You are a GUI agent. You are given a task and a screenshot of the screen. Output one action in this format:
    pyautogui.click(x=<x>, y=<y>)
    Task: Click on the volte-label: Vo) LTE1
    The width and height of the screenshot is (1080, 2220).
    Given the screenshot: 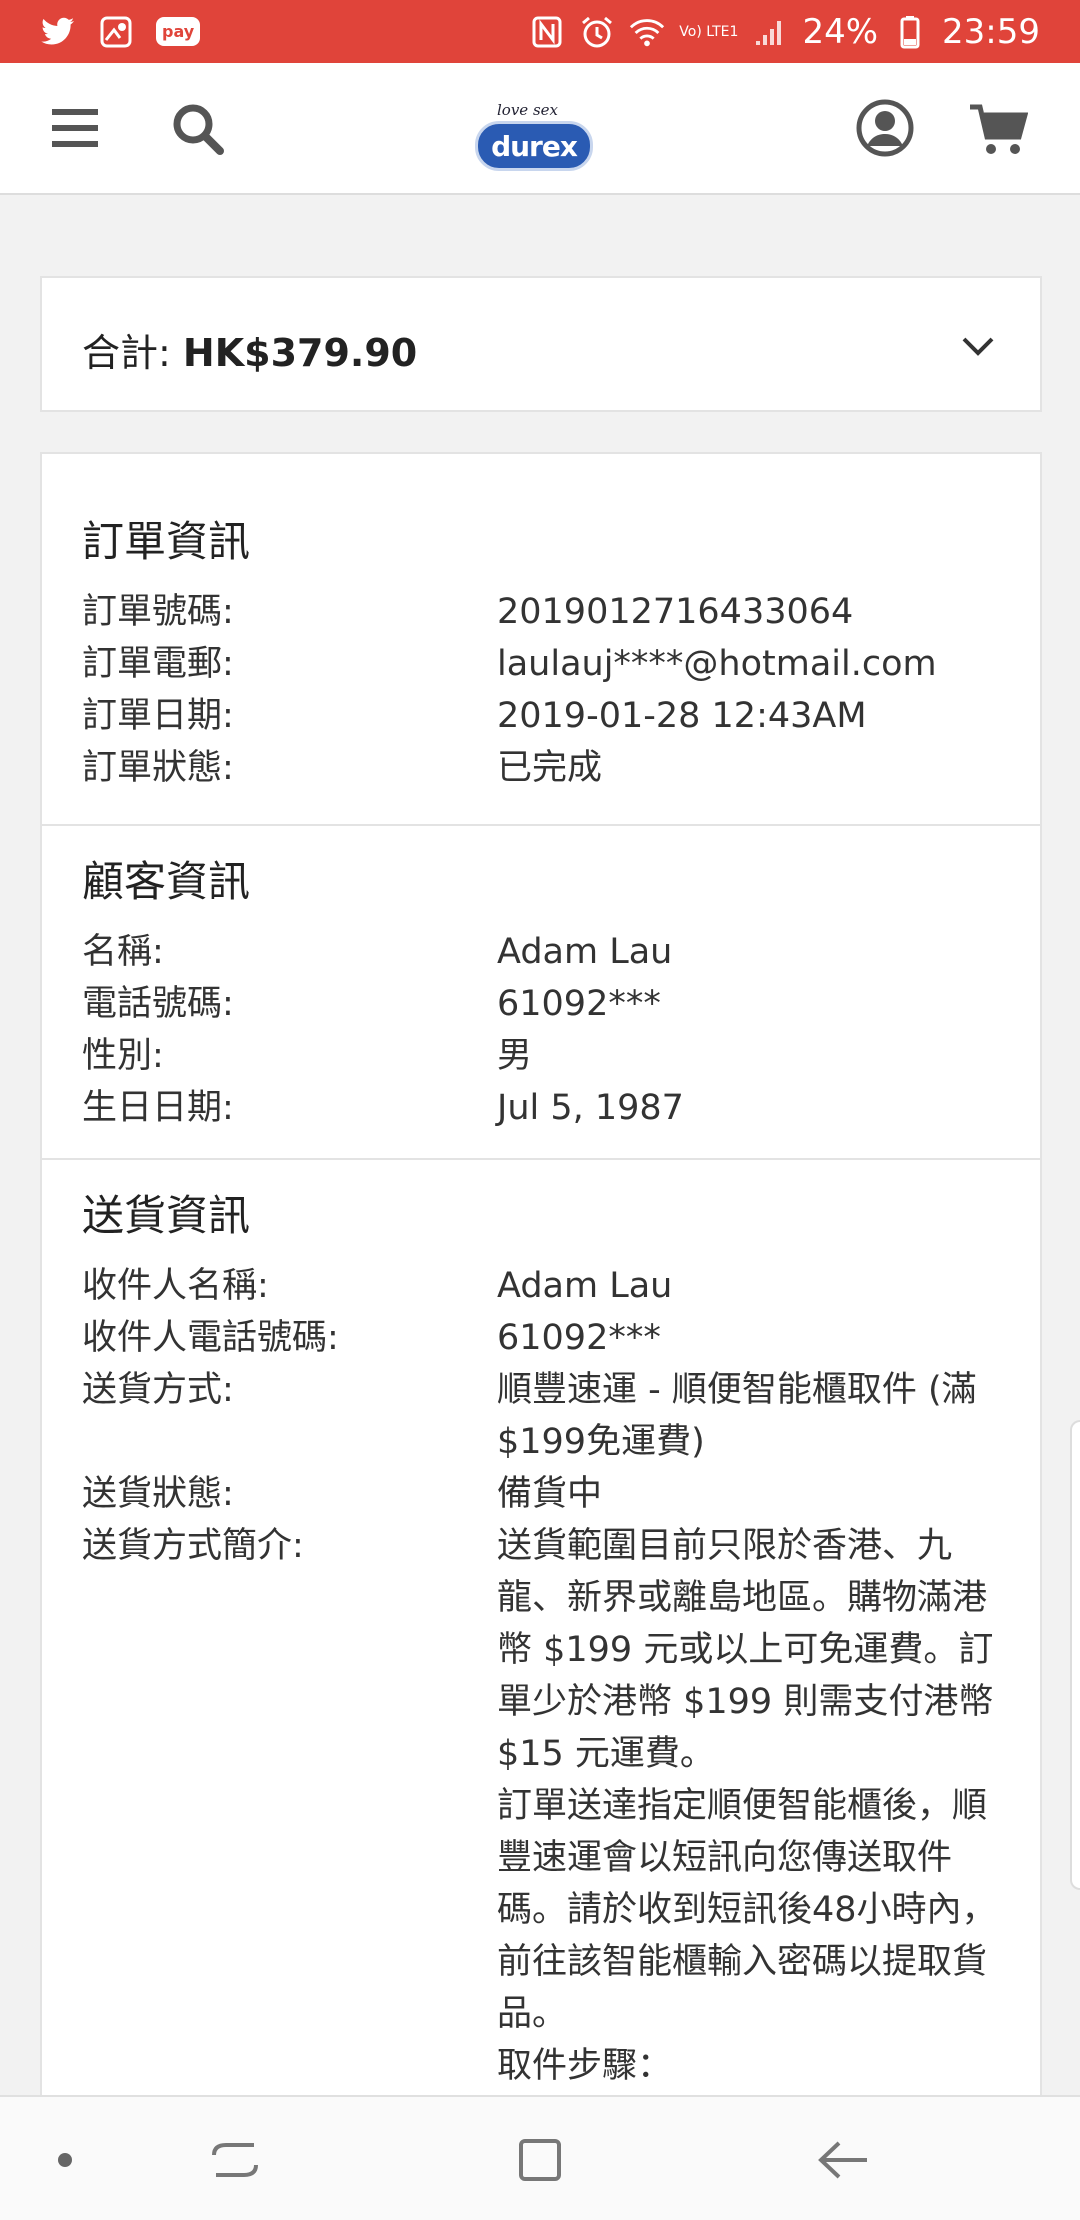 What is the action you would take?
    pyautogui.click(x=709, y=31)
    